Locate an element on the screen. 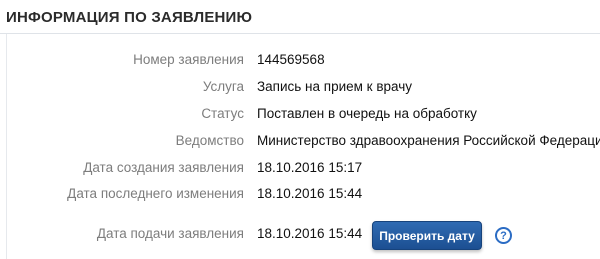 The height and width of the screenshot is (259, 600). field-label: Статус is located at coordinates (222, 113).